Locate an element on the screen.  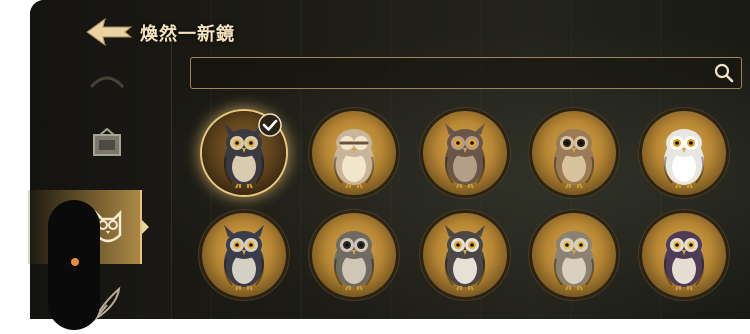
search-bar is located at coordinates (466, 73).